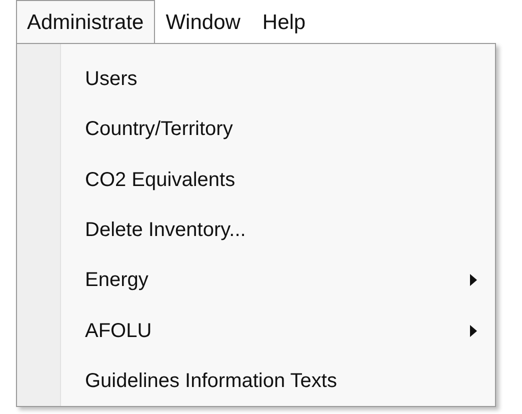  Describe the element at coordinates (85, 22) in the screenshot. I see `menu-bar-item: Administrate` at that location.